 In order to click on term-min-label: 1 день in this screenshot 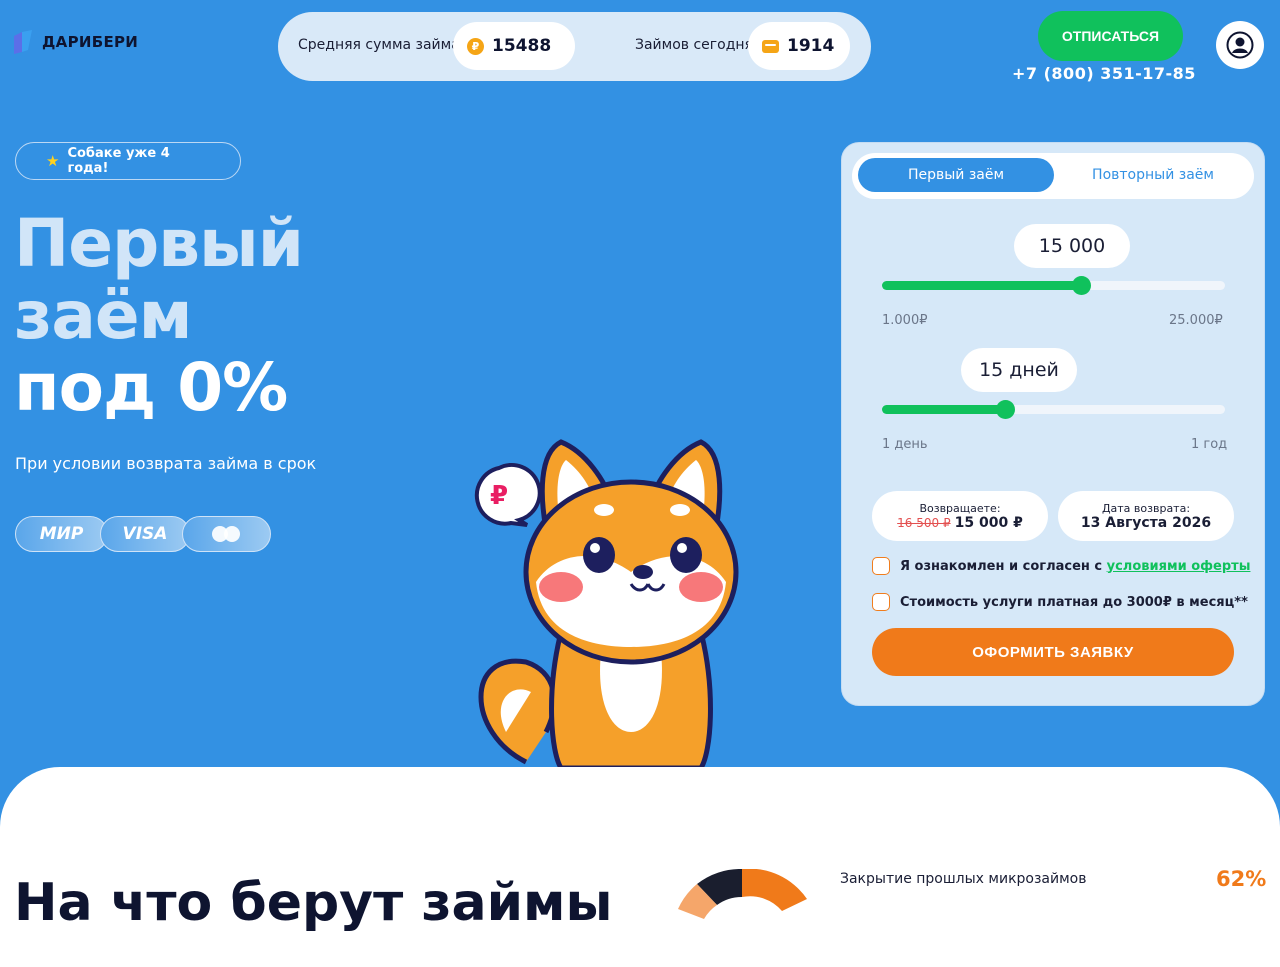, I will do `click(905, 444)`.